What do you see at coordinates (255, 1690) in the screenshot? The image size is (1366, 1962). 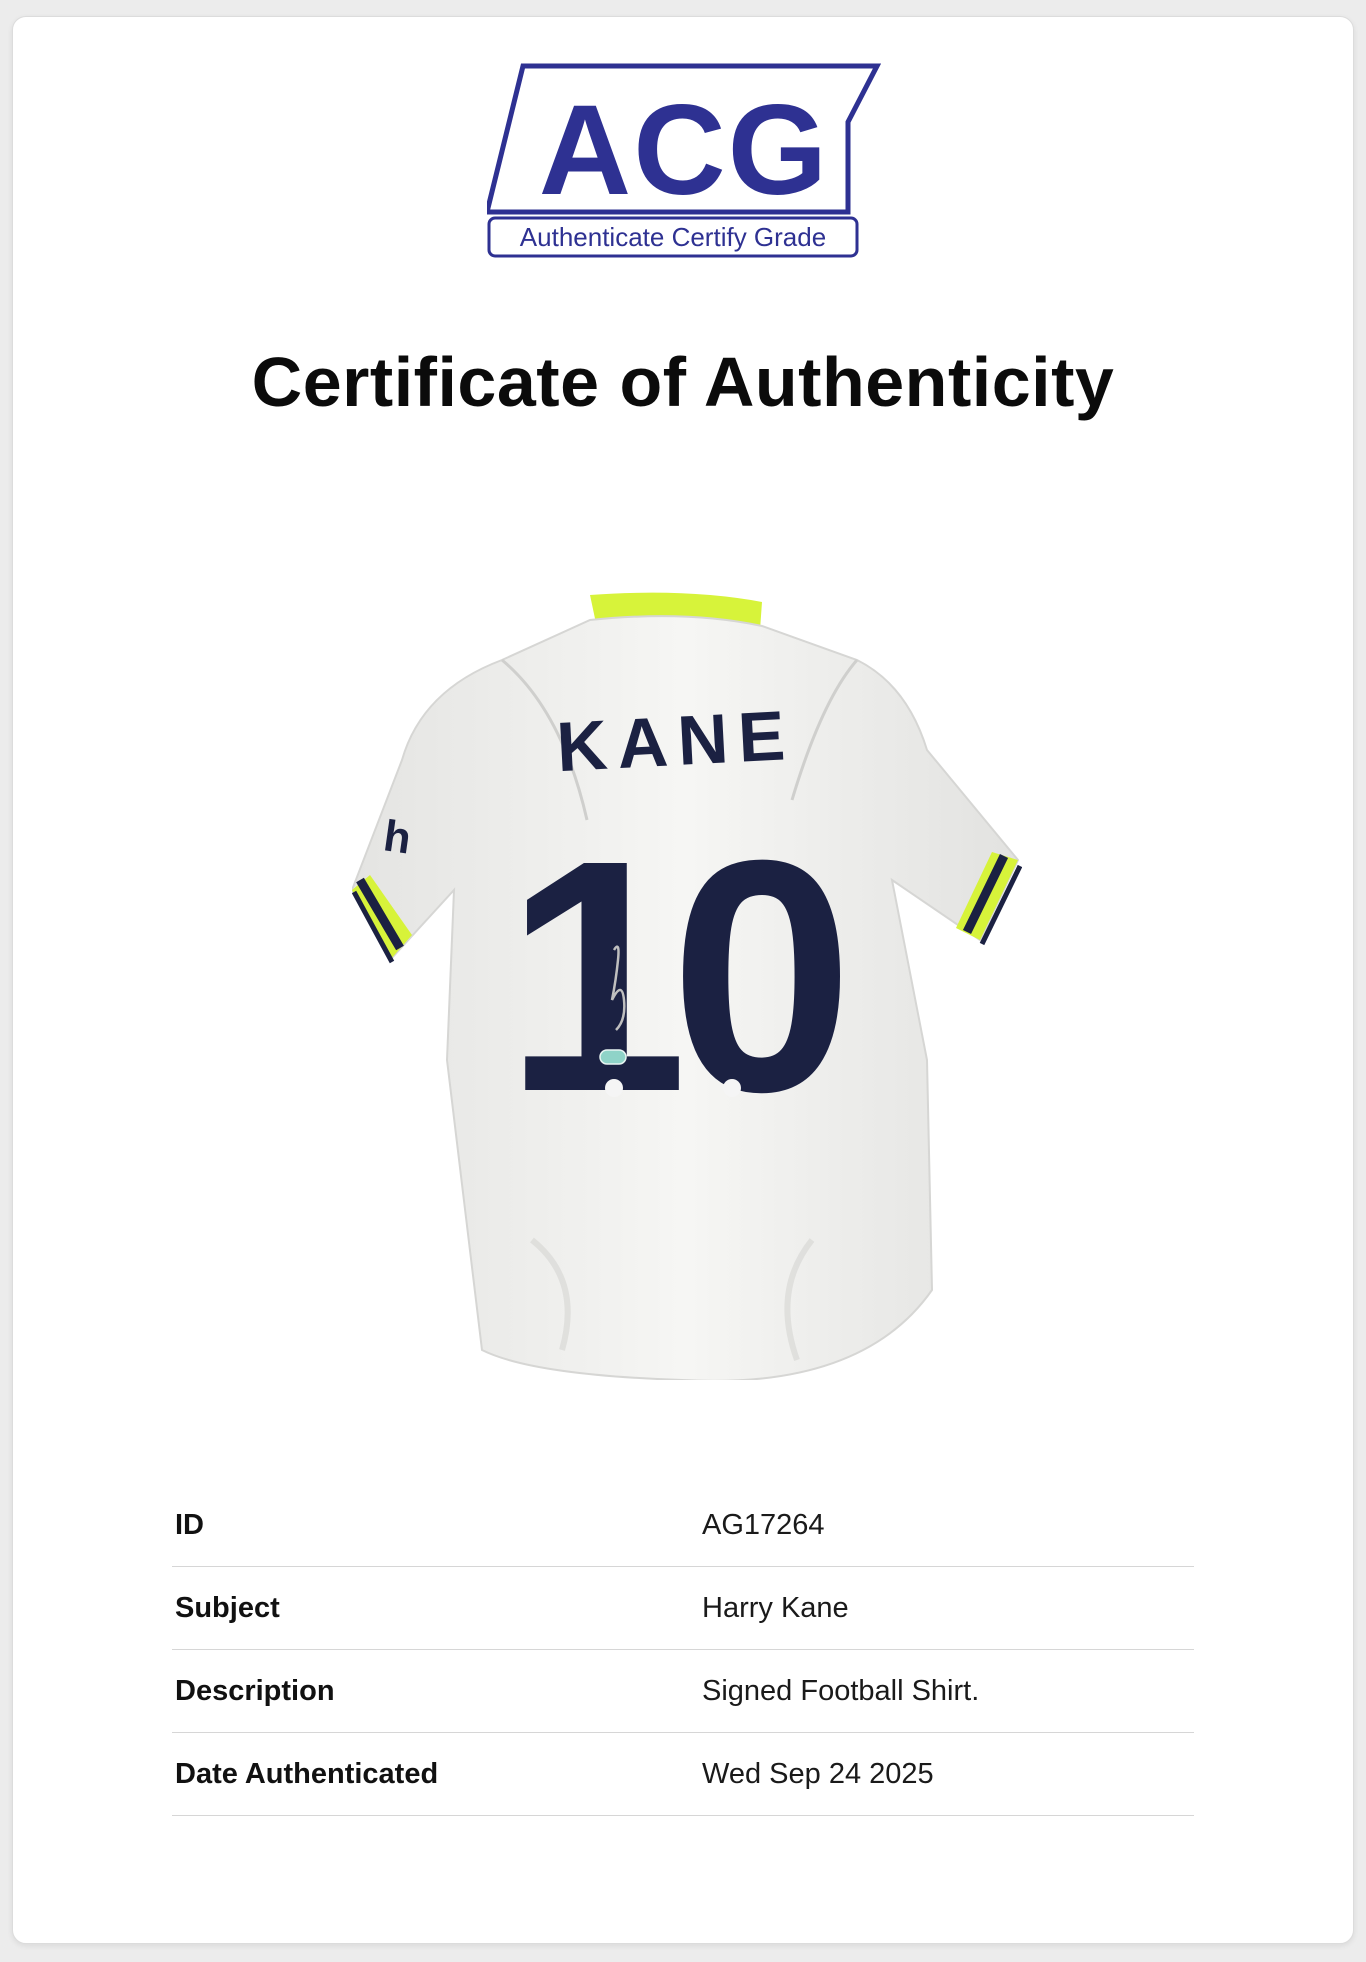 I see `detail-label: Description` at bounding box center [255, 1690].